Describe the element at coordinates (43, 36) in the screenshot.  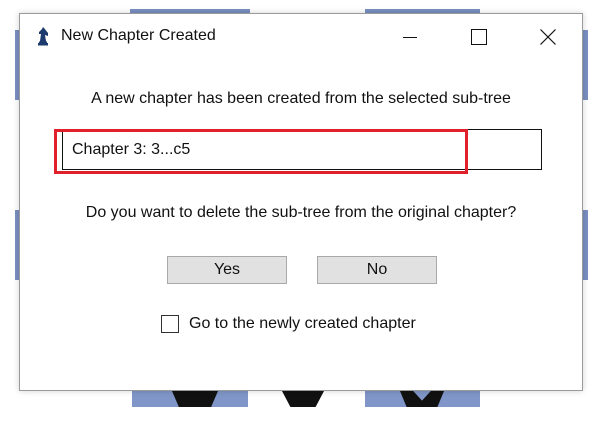
I see `chess-knight-icon` at that location.